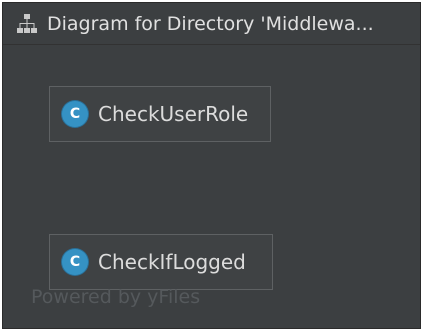  I want to click on class-node-checkuserrole: C CheckUserRole, so click(160, 114).